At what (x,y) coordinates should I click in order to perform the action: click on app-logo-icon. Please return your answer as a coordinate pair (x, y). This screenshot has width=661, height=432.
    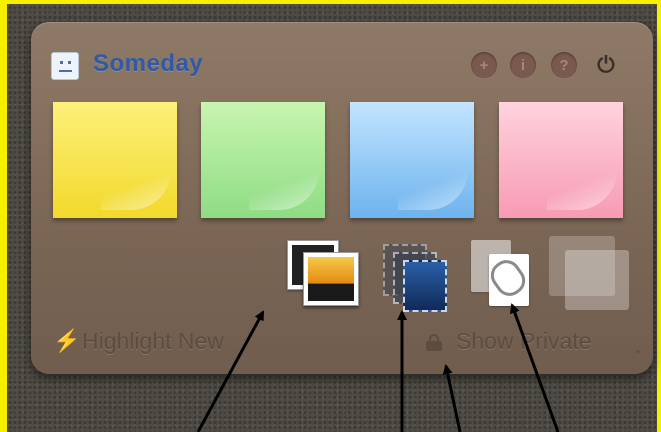
    Looking at the image, I should click on (65, 66).